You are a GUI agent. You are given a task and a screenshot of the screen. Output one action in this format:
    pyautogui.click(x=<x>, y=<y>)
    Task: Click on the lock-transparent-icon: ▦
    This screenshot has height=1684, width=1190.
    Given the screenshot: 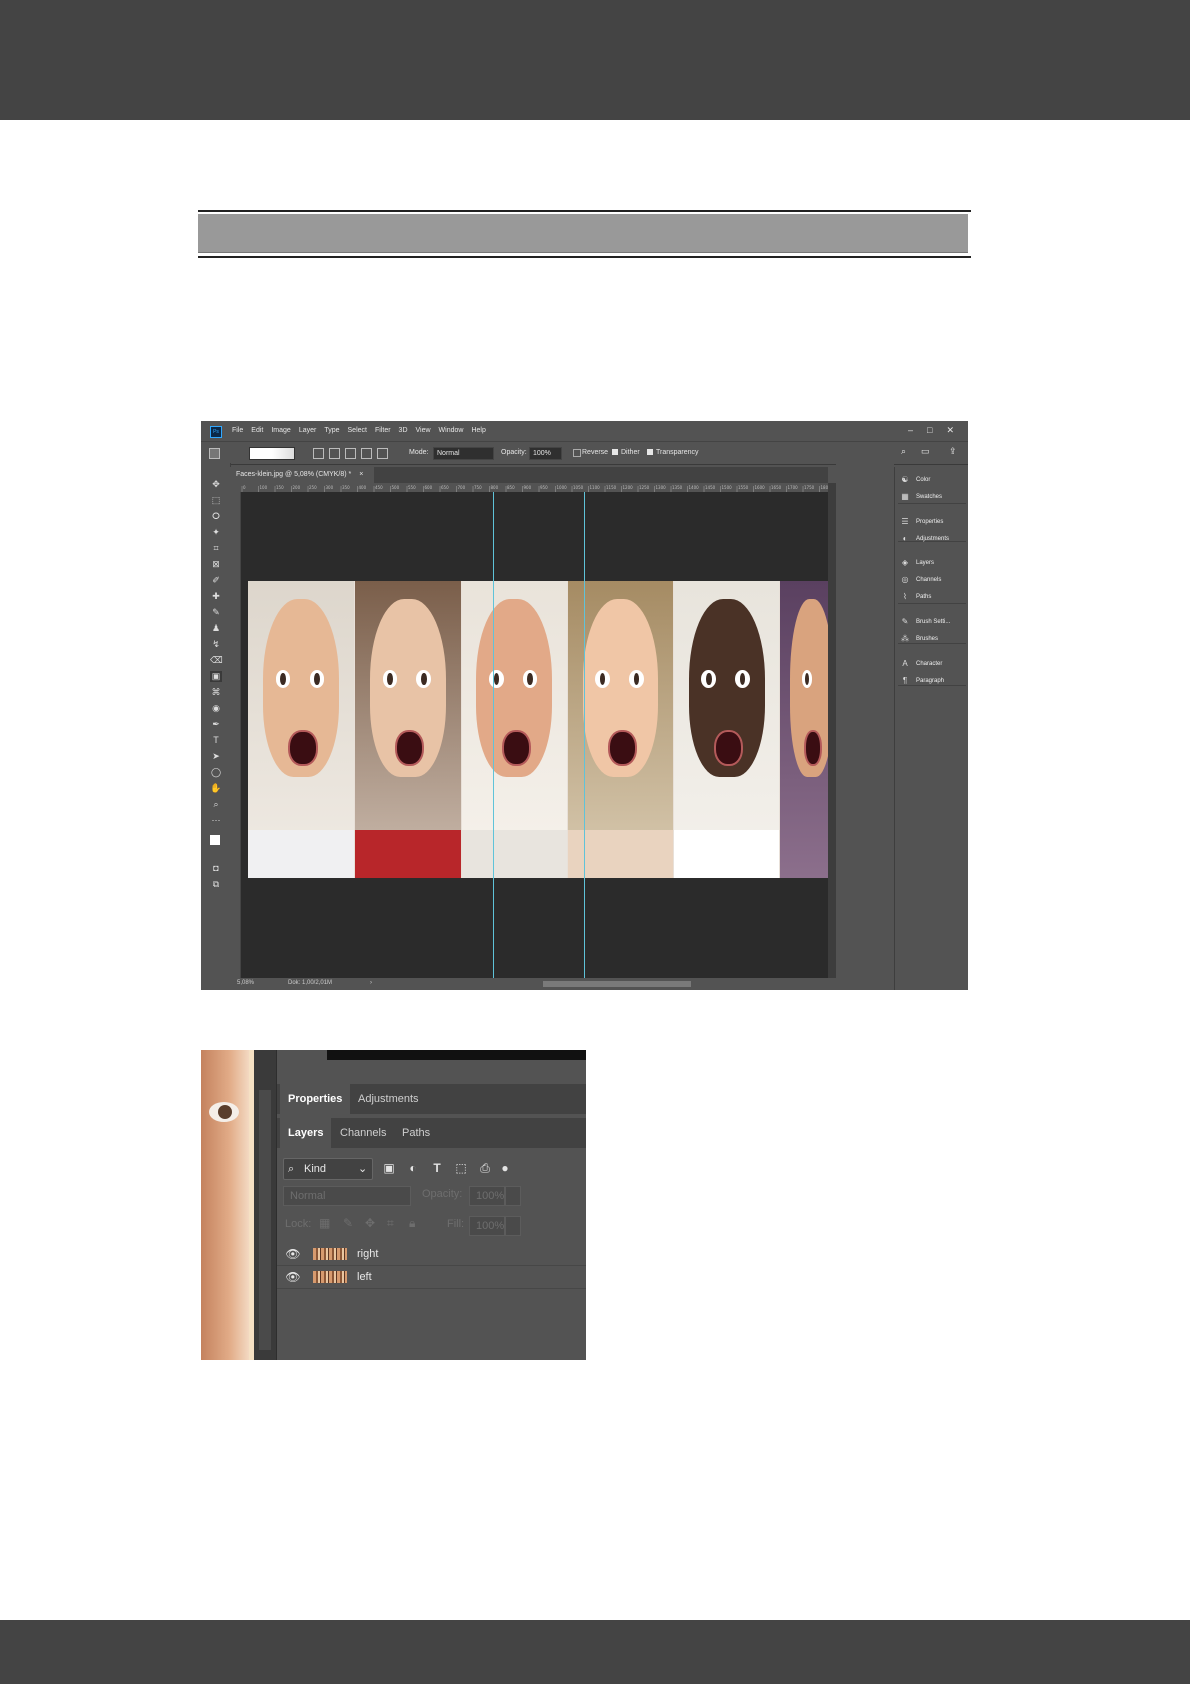 What is the action you would take?
    pyautogui.click(x=324, y=1223)
    